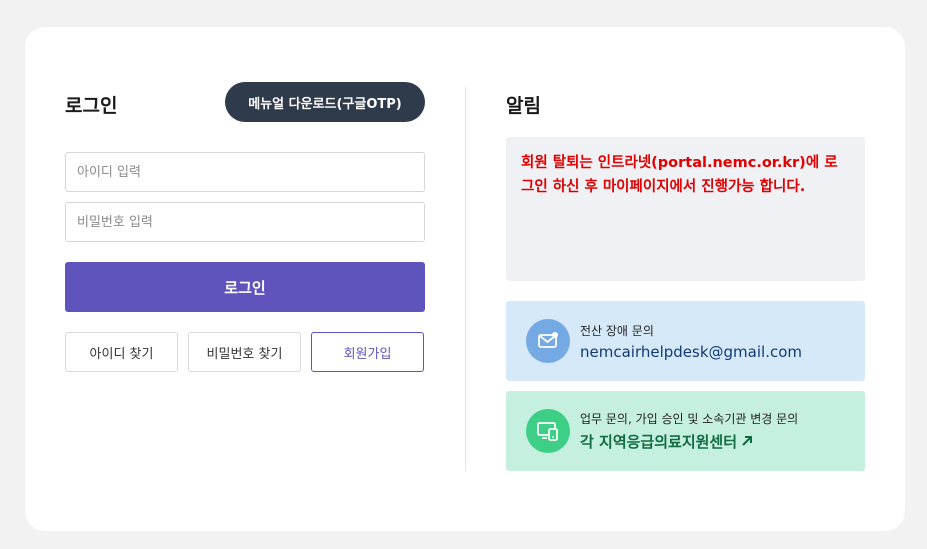 This screenshot has width=927, height=549. I want to click on regional-center-link-label: 각 지역응급의료지원센터, so click(659, 442).